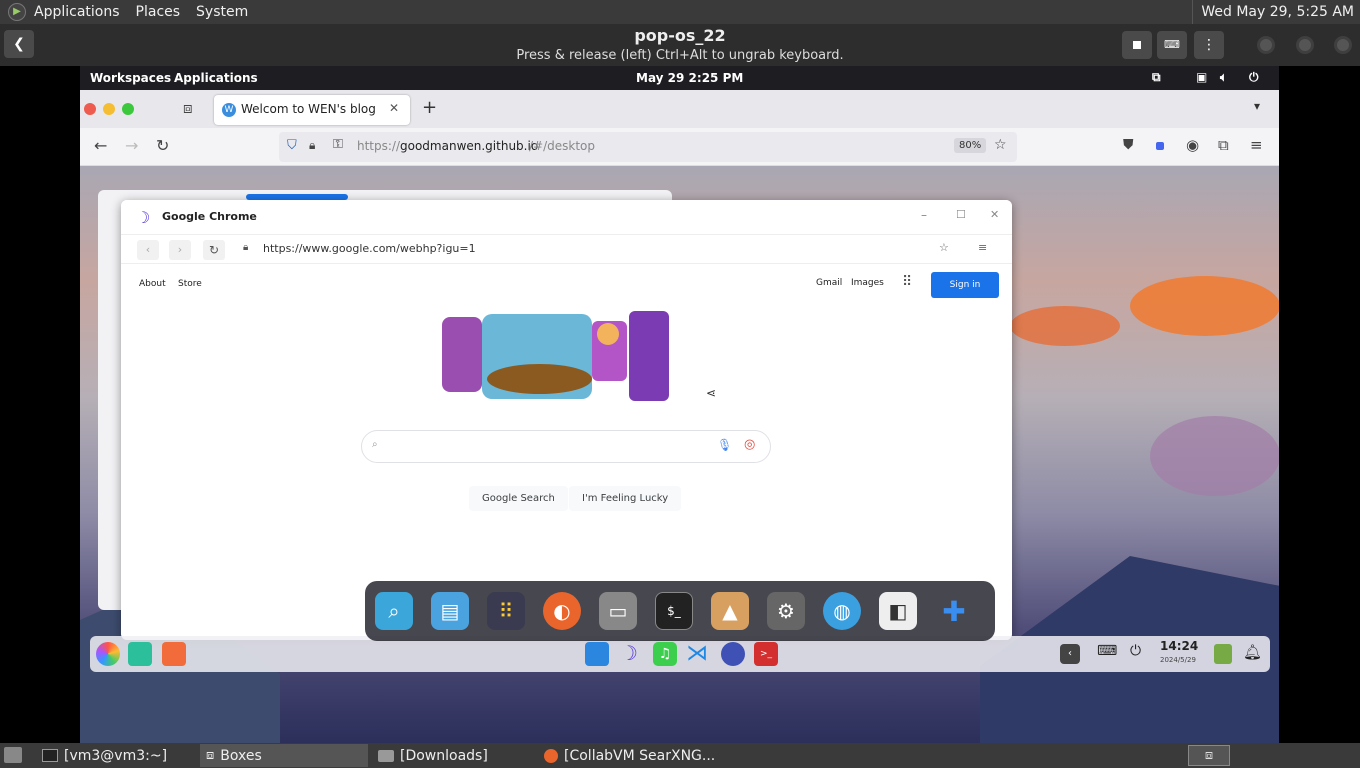 The image size is (1360, 768). I want to click on store-app-icon, so click(597, 654).